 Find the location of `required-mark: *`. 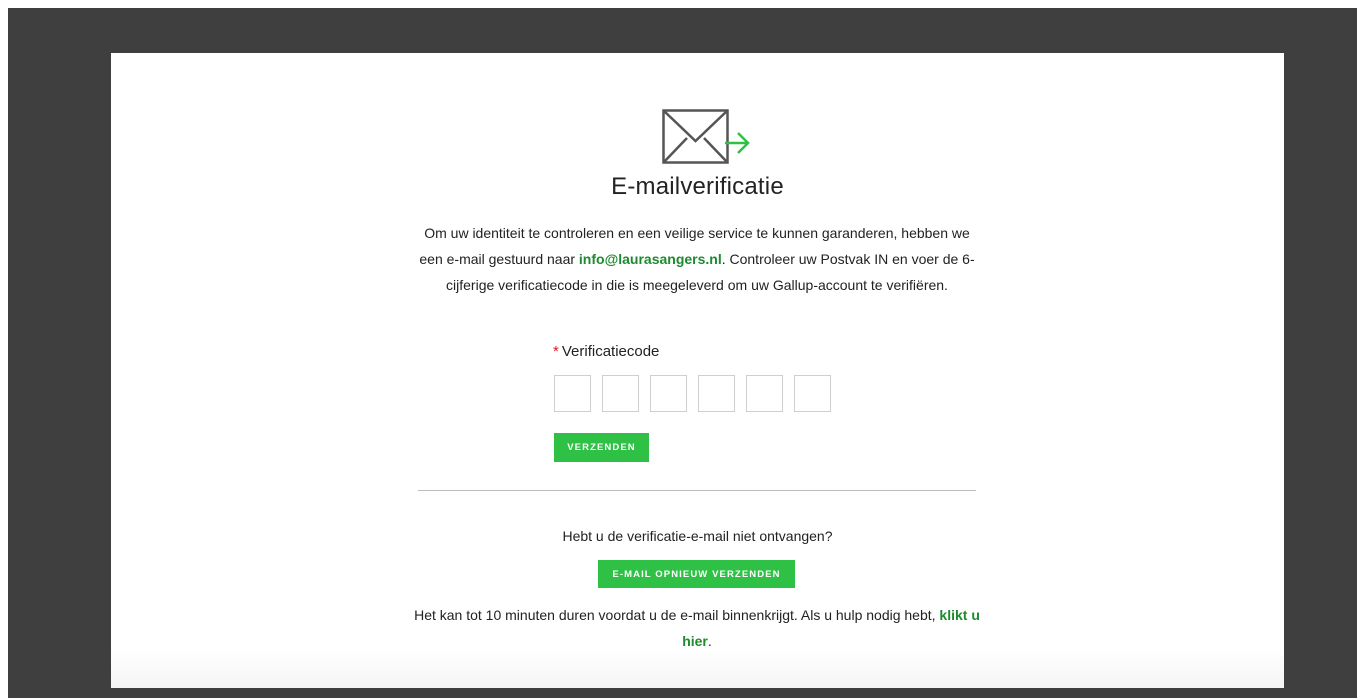

required-mark: * is located at coordinates (556, 351).